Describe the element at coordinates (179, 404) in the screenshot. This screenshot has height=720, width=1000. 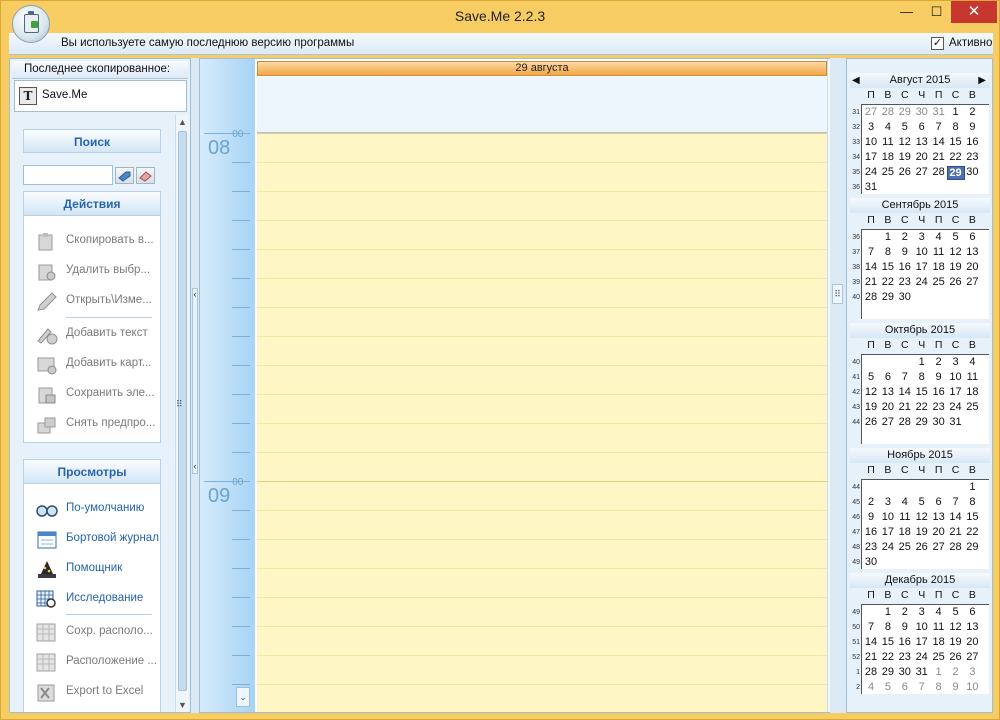
I see `splitter-grip-icon: ⠿` at that location.